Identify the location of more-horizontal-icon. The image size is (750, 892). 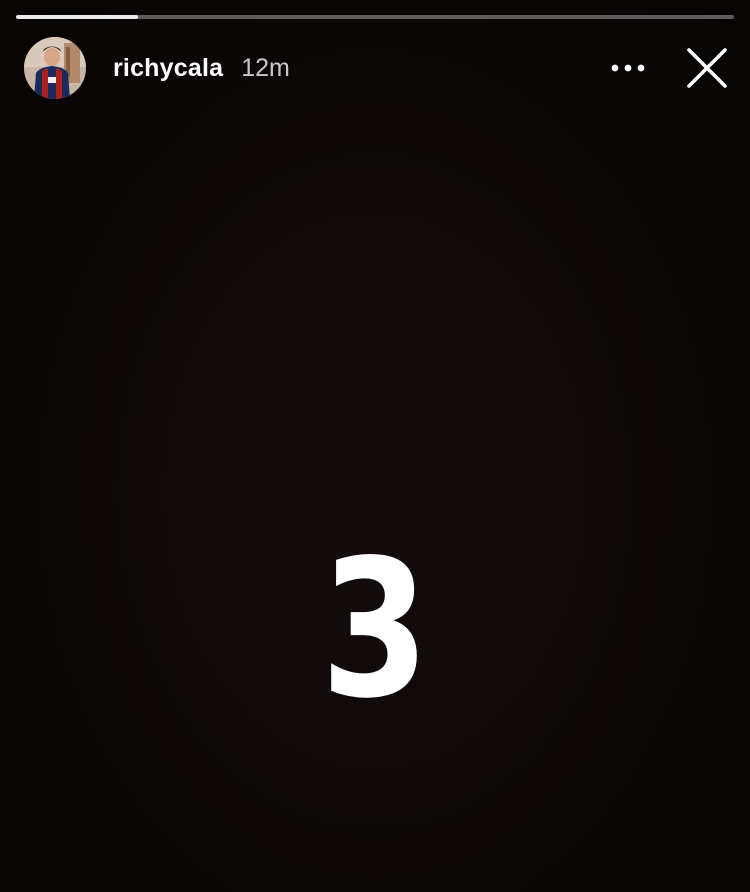
(628, 68).